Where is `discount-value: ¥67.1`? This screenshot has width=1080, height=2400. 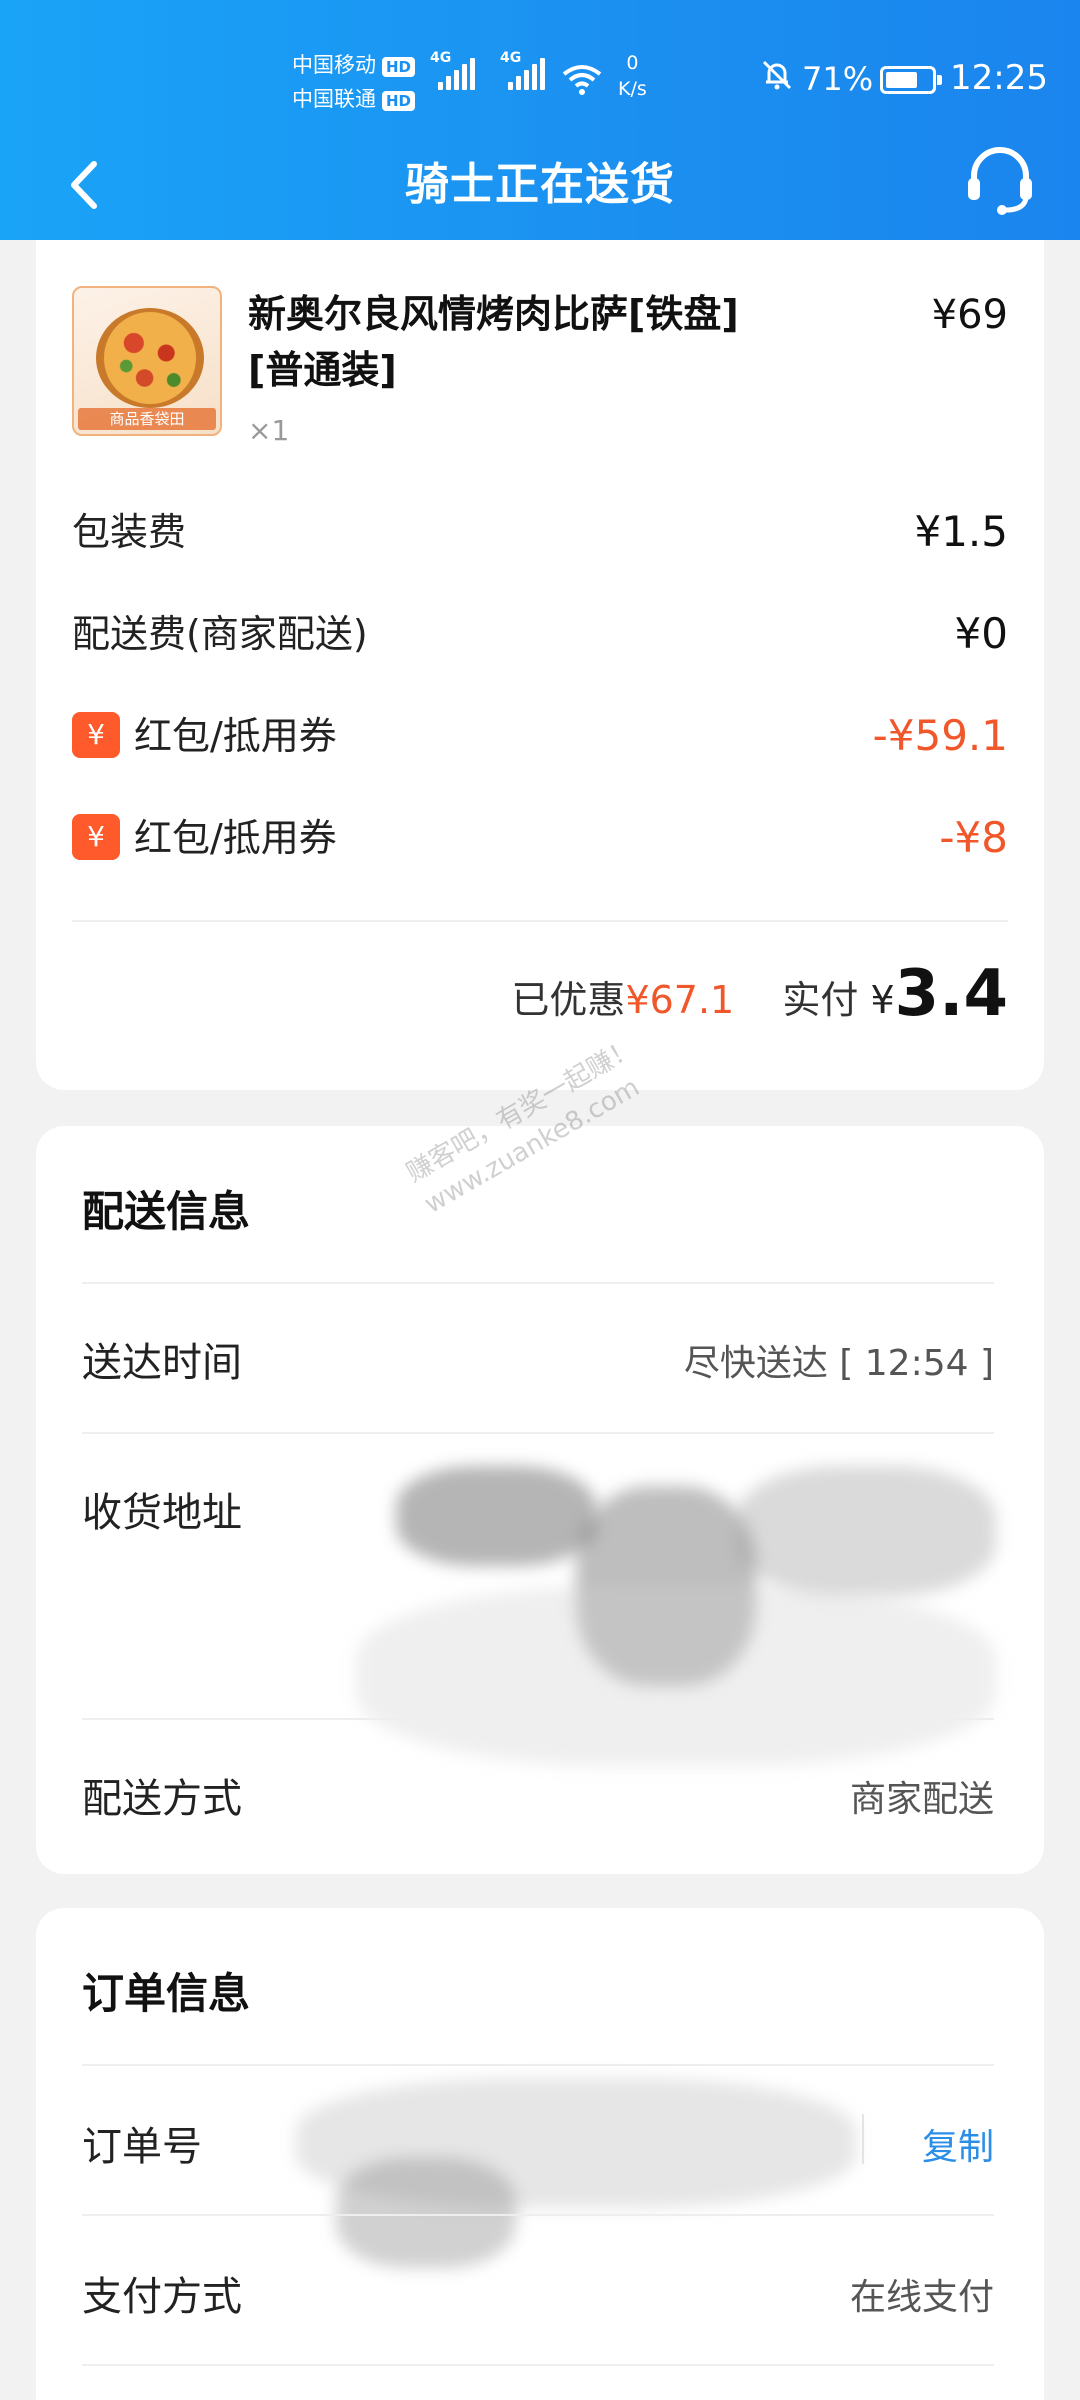
discount-value: ¥67.1 is located at coordinates (680, 1000).